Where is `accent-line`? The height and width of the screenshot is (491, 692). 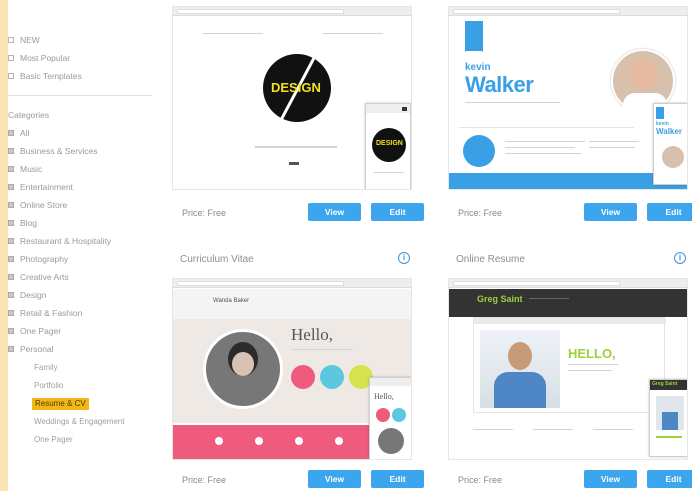
accent-line is located at coordinates (669, 437).